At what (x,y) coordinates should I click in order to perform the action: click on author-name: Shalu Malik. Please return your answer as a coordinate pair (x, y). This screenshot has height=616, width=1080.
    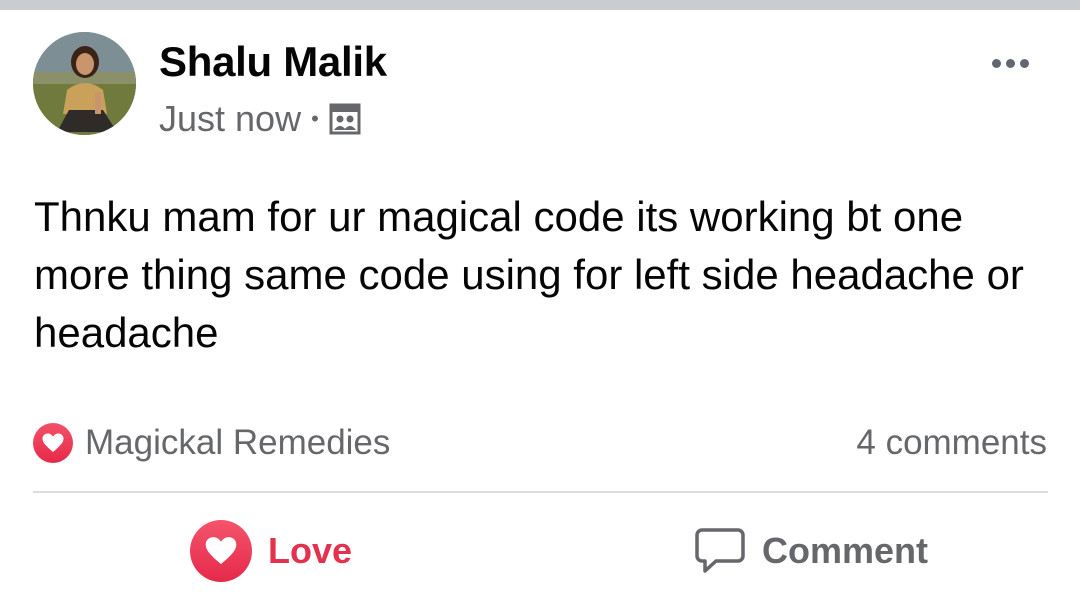
    Looking at the image, I should click on (273, 62).